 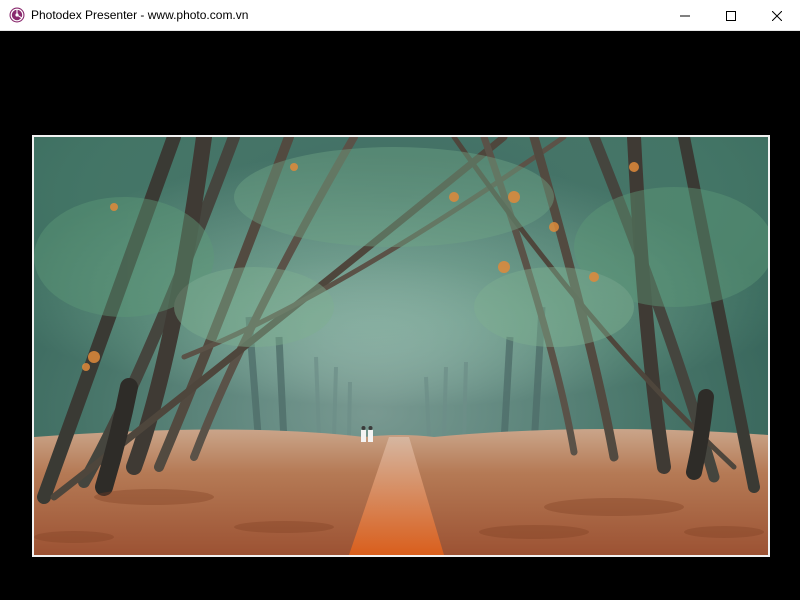 I want to click on close-button, so click(x=777, y=15).